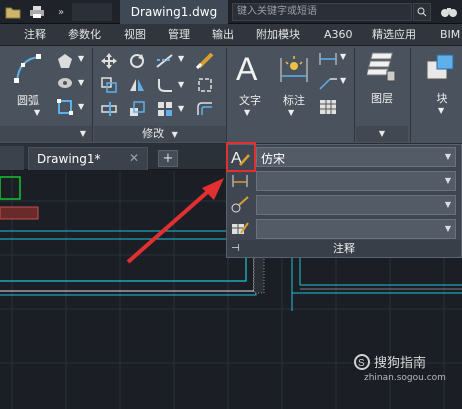 This screenshot has height=409, width=462. I want to click on file-tab: Drawing1* ✕, so click(88, 158).